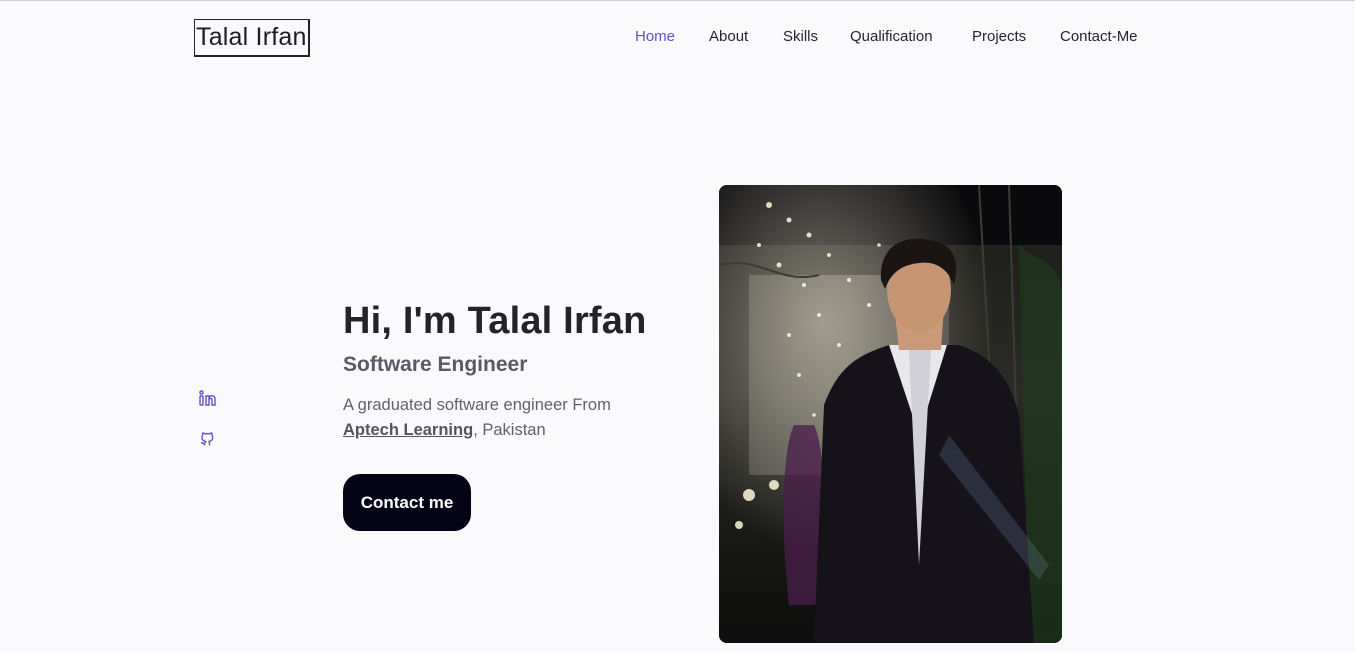 Image resolution: width=1355 pixels, height=652 pixels. Describe the element at coordinates (207, 398) in the screenshot. I see `linkedin-icon` at that location.